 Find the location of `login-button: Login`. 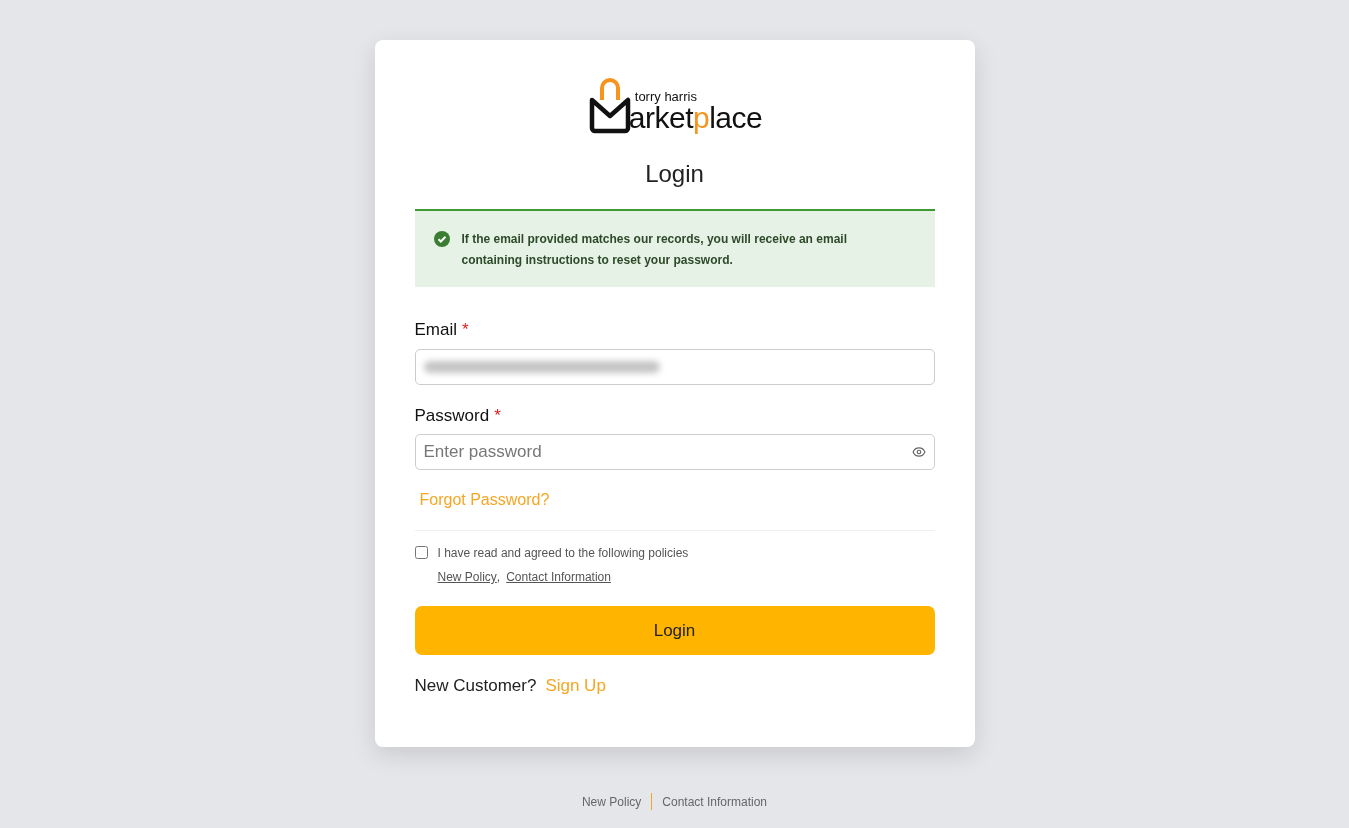

login-button: Login is located at coordinates (674, 630).